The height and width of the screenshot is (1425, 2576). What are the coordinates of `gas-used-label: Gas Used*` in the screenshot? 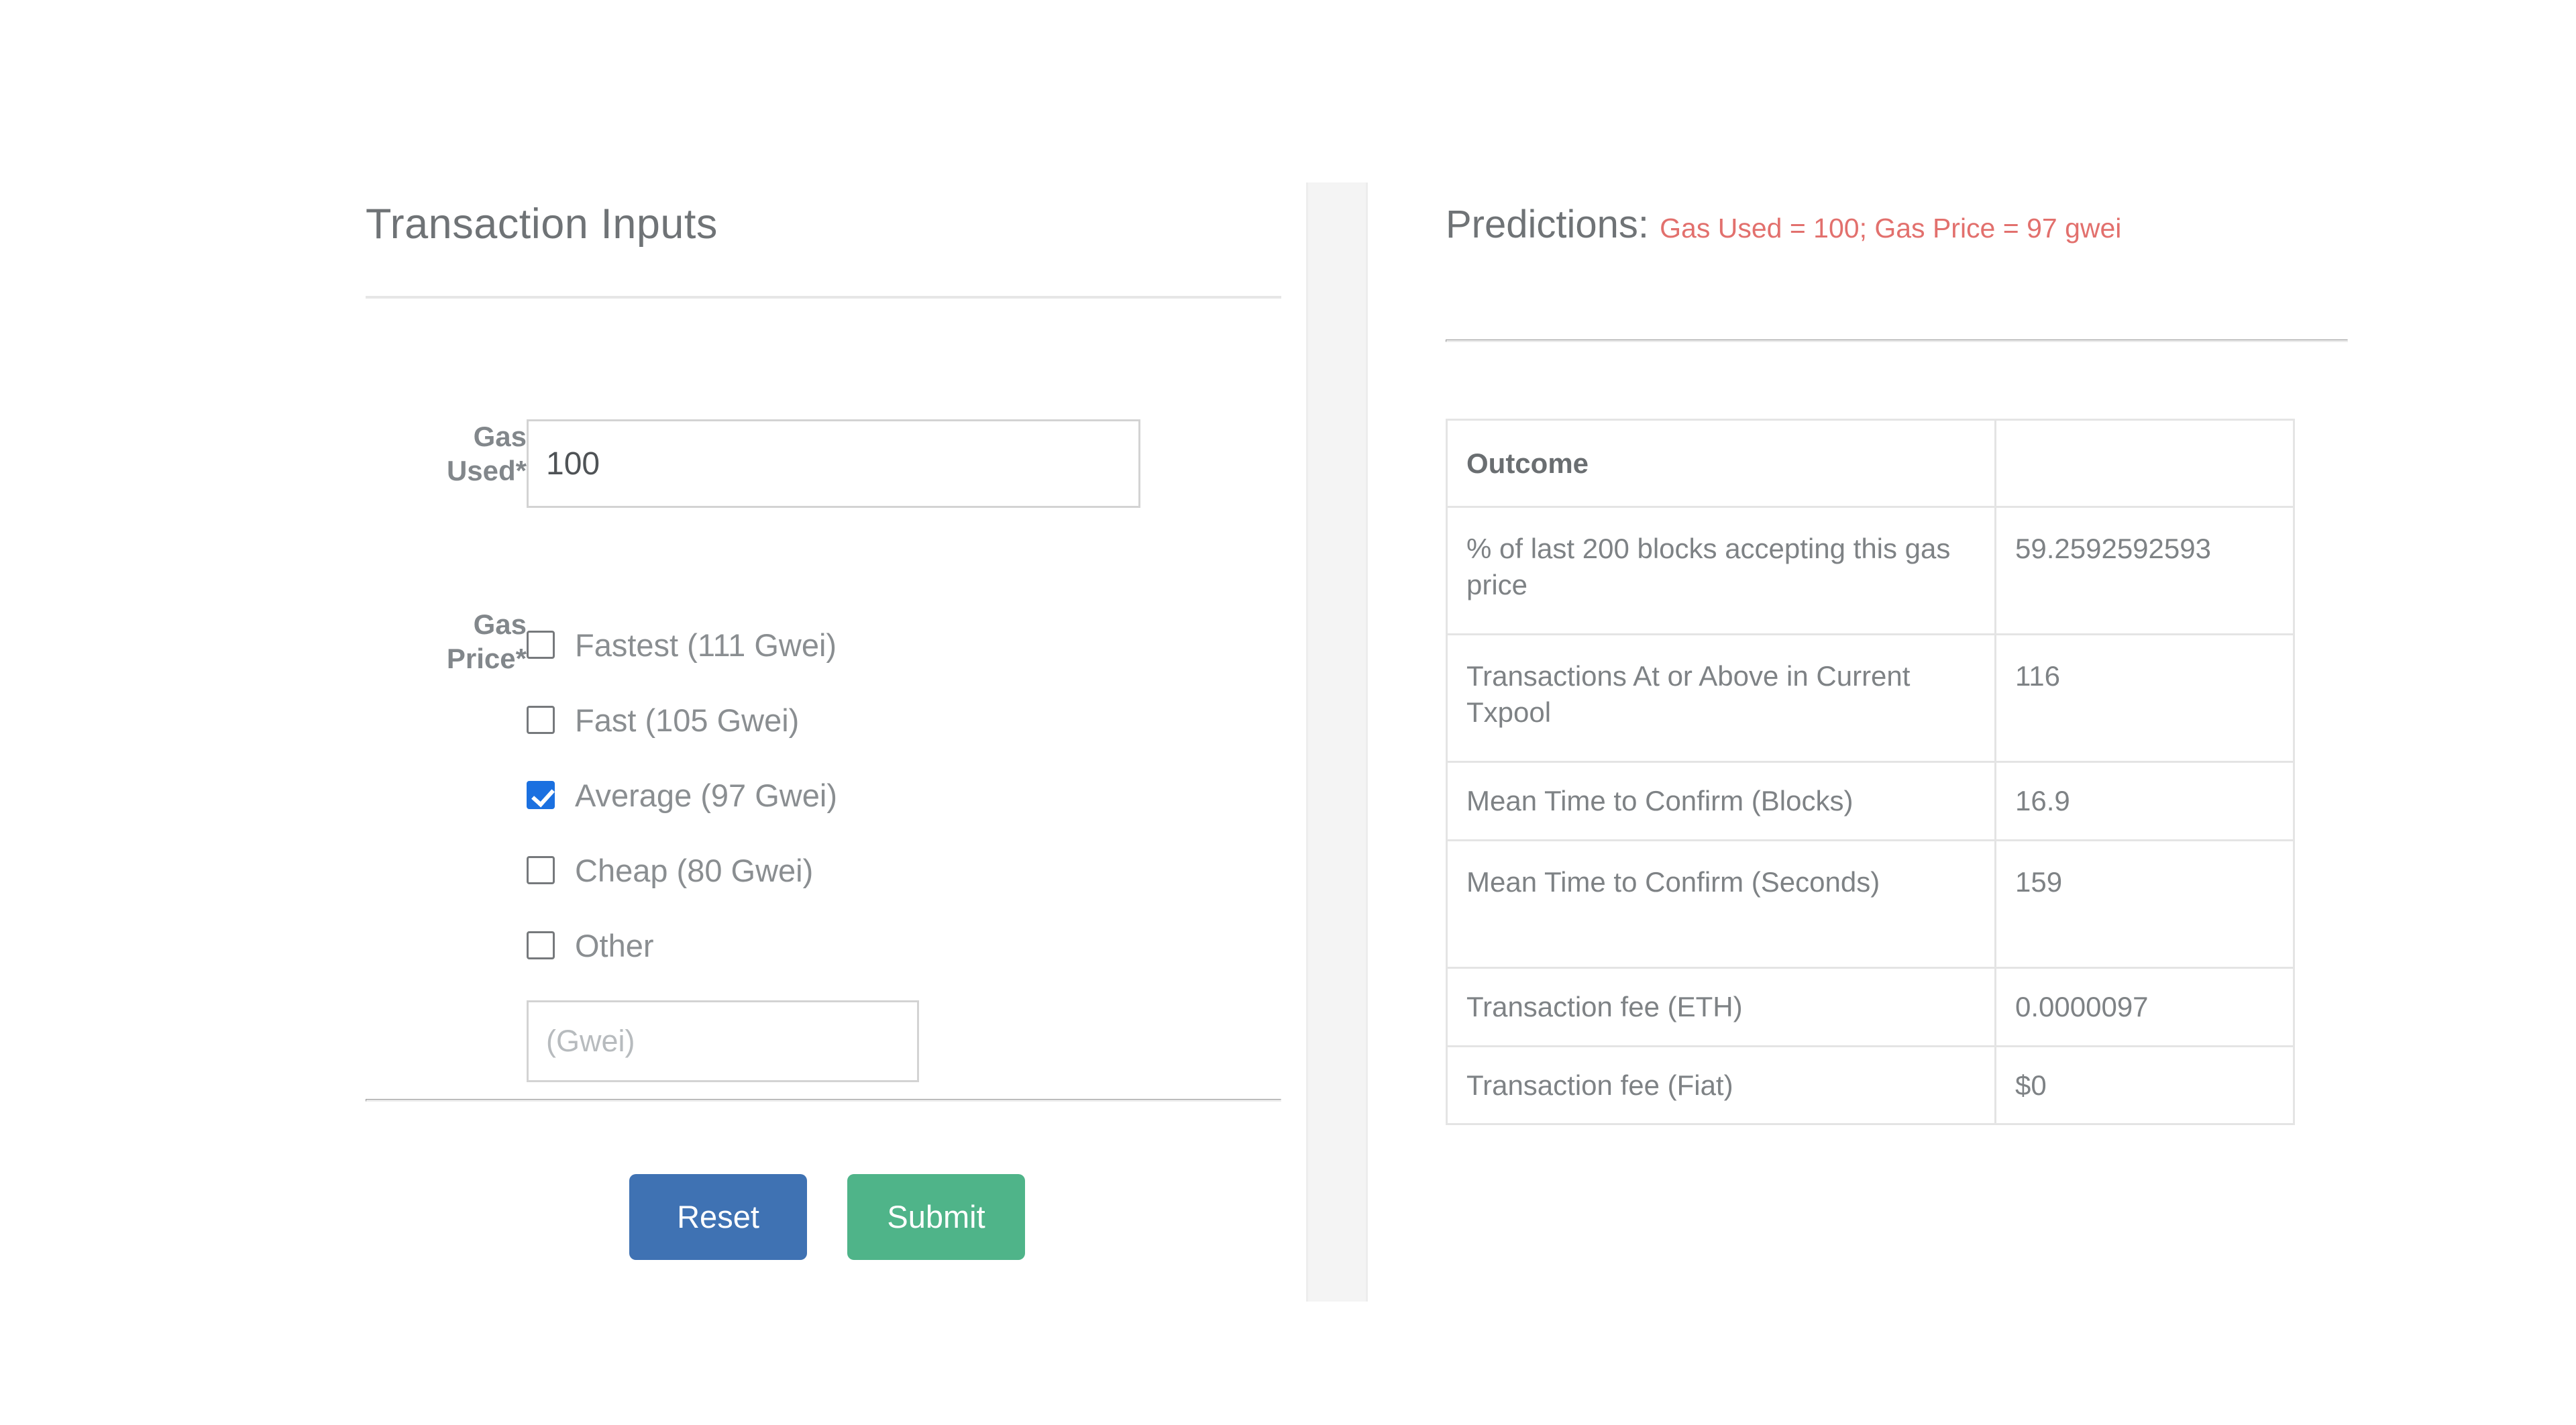 It's located at (446, 463).